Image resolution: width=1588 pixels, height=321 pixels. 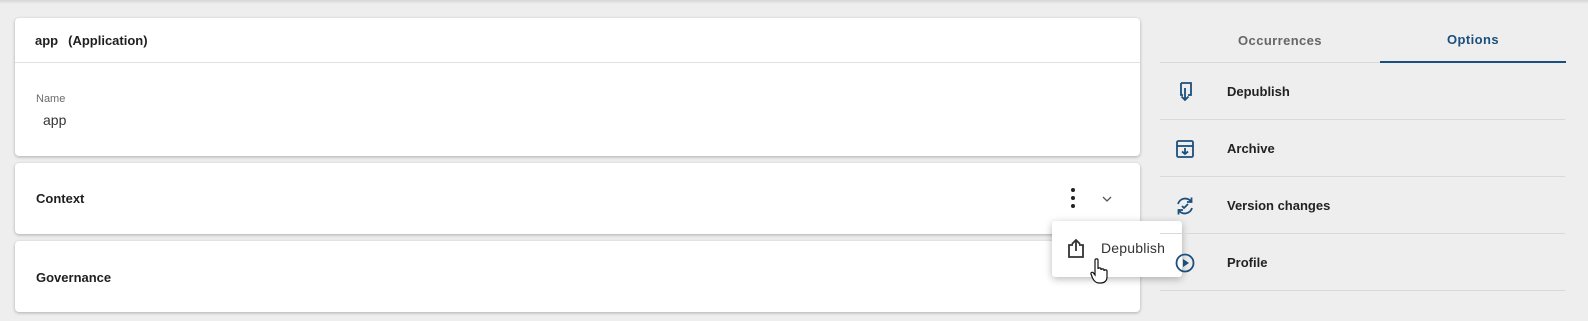 What do you see at coordinates (1362, 91) in the screenshot?
I see `option-depublish: Depublish` at bounding box center [1362, 91].